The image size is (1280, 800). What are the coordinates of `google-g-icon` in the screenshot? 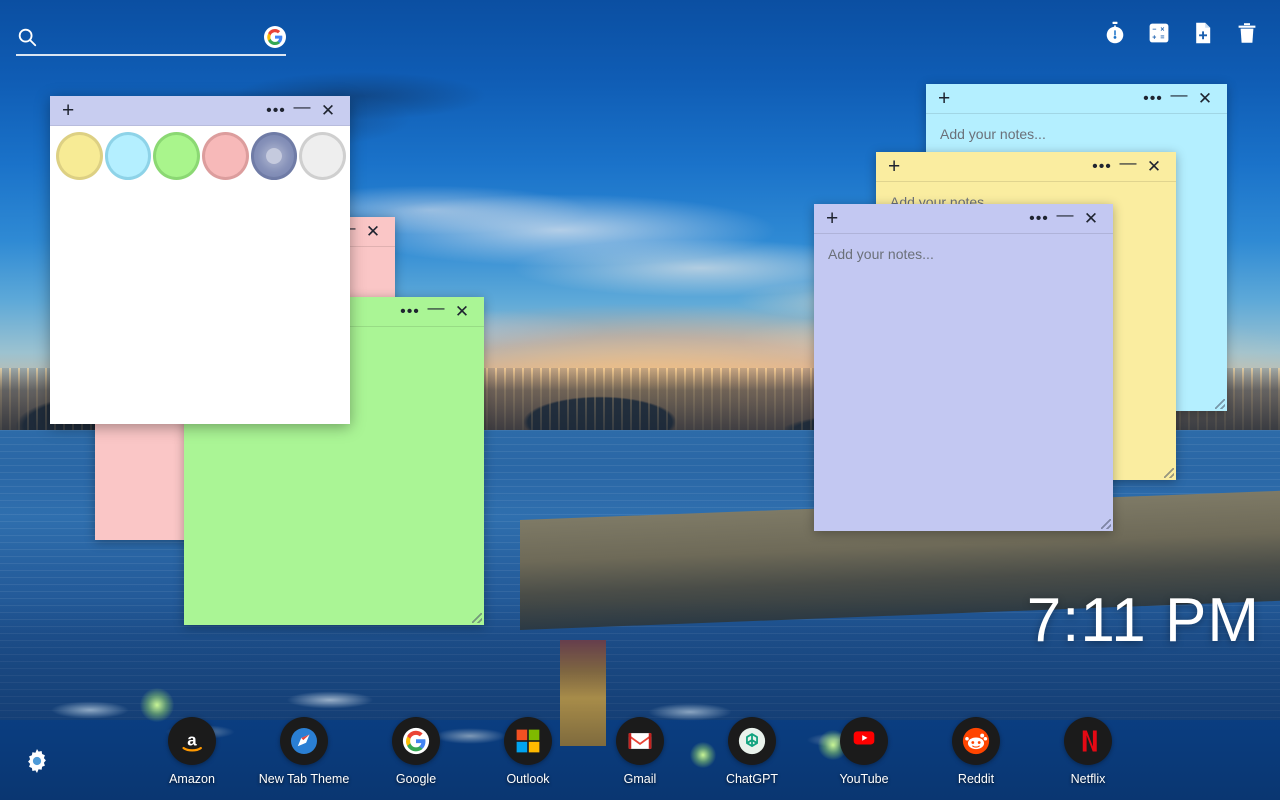 It's located at (275, 37).